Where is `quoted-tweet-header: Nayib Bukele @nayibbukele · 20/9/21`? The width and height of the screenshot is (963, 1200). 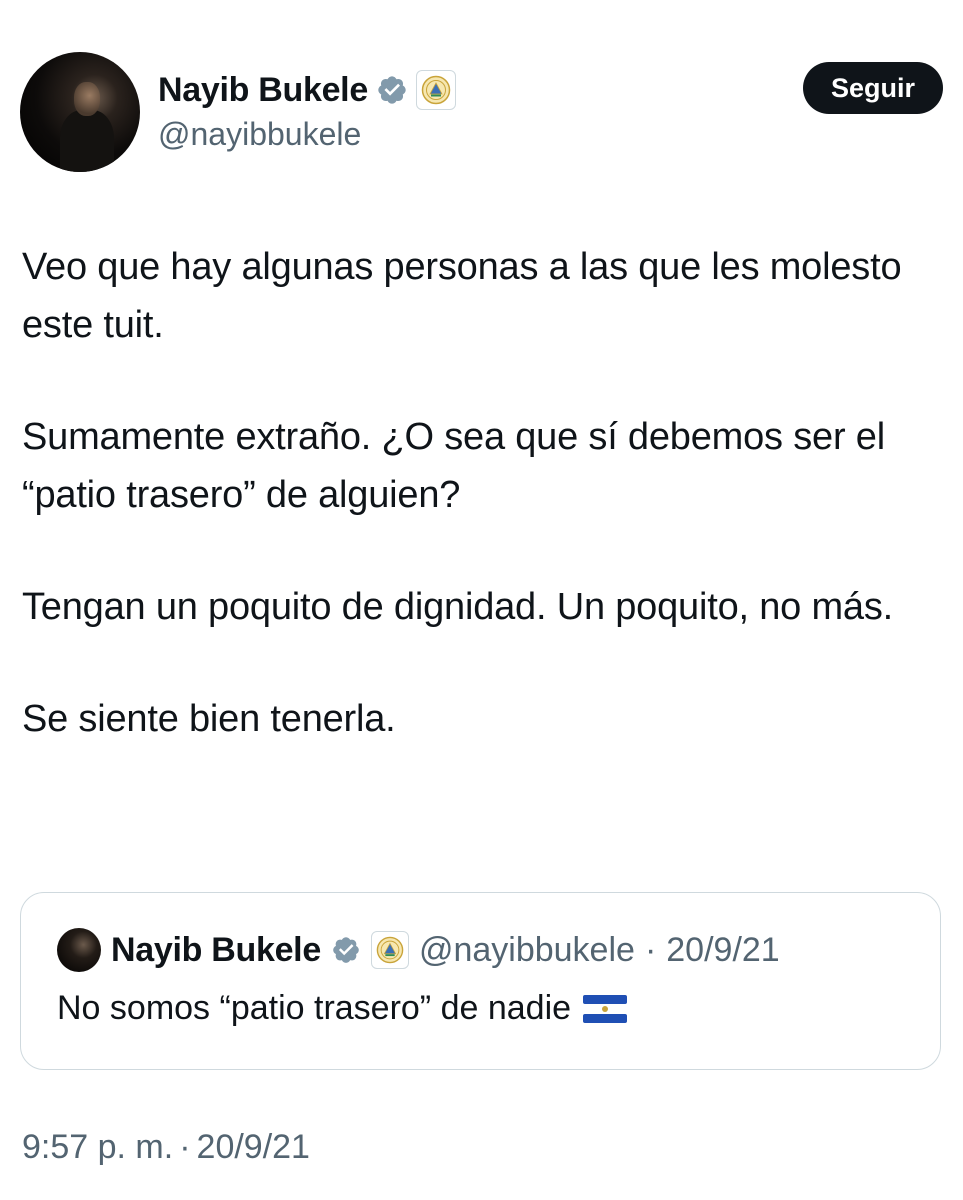 quoted-tweet-header: Nayib Bukele @nayibbukele · 20/9/21 is located at coordinates (418, 950).